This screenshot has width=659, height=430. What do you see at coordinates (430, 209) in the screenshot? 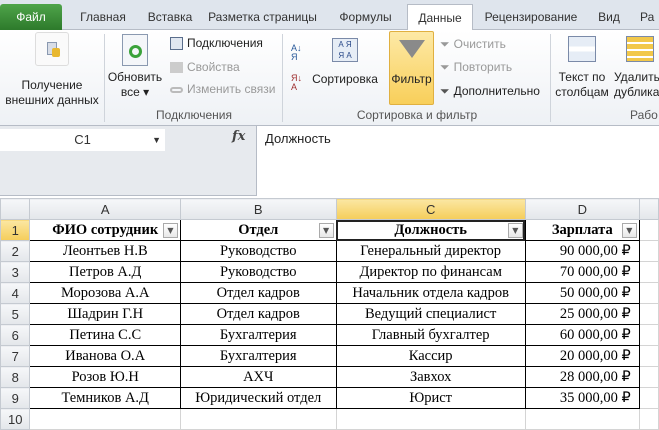
I see `column-header-c: C` at bounding box center [430, 209].